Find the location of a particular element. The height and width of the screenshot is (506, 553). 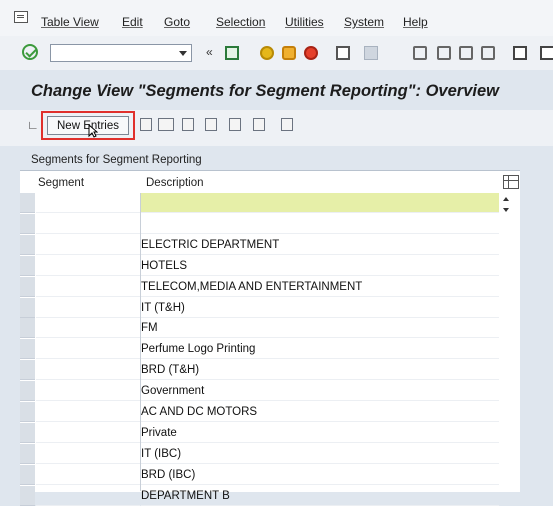

menu-selection: Selection is located at coordinates (240, 22).